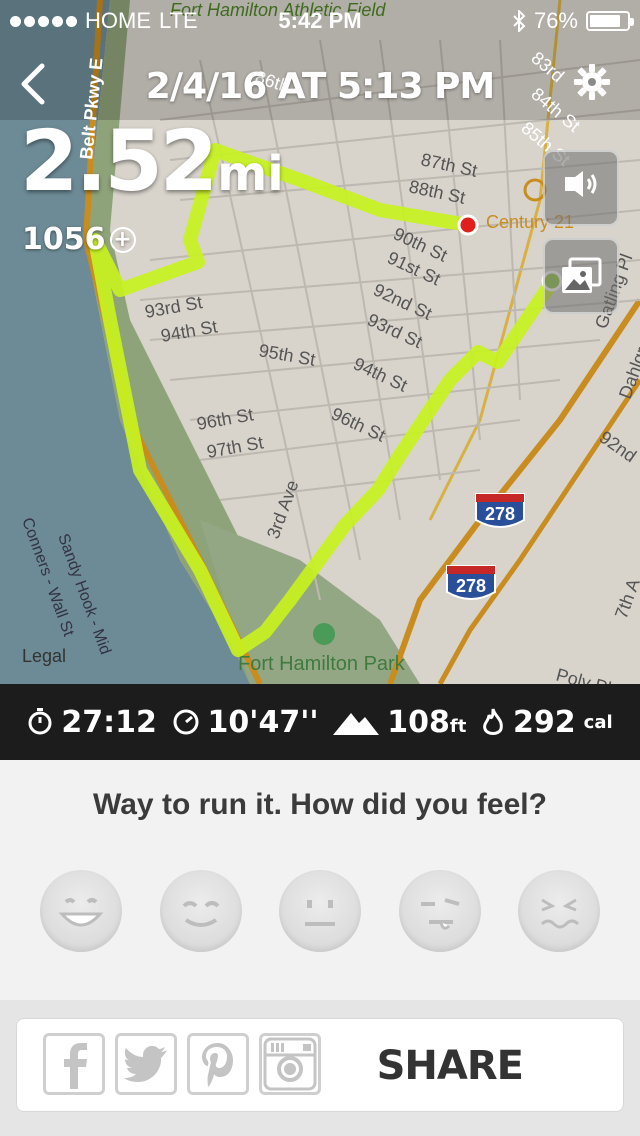 The image size is (640, 1136). I want to click on audio-cue-button, so click(581, 188).